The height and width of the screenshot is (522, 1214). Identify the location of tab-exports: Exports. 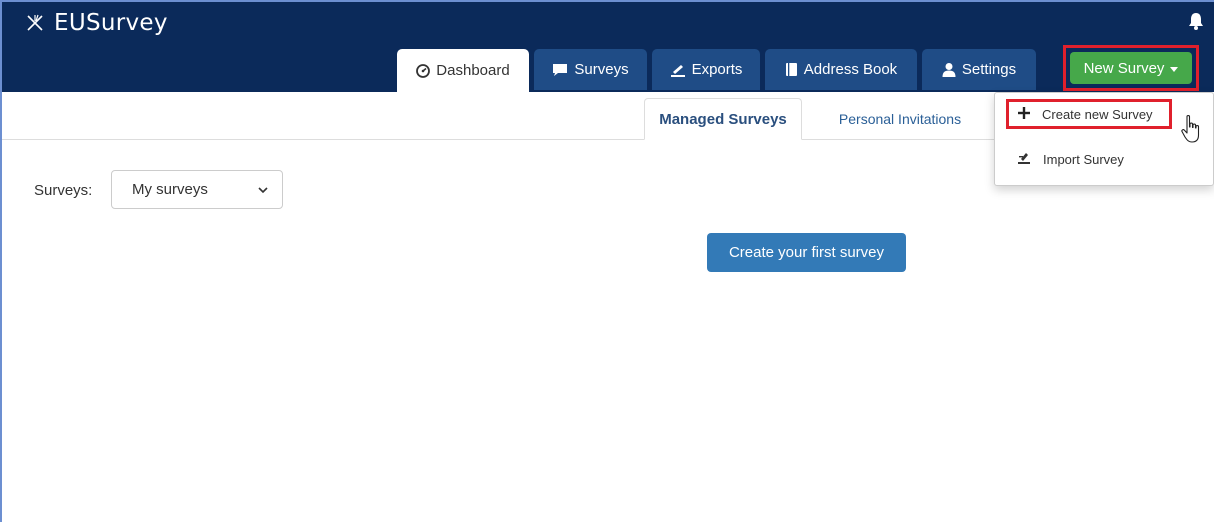
(706, 69).